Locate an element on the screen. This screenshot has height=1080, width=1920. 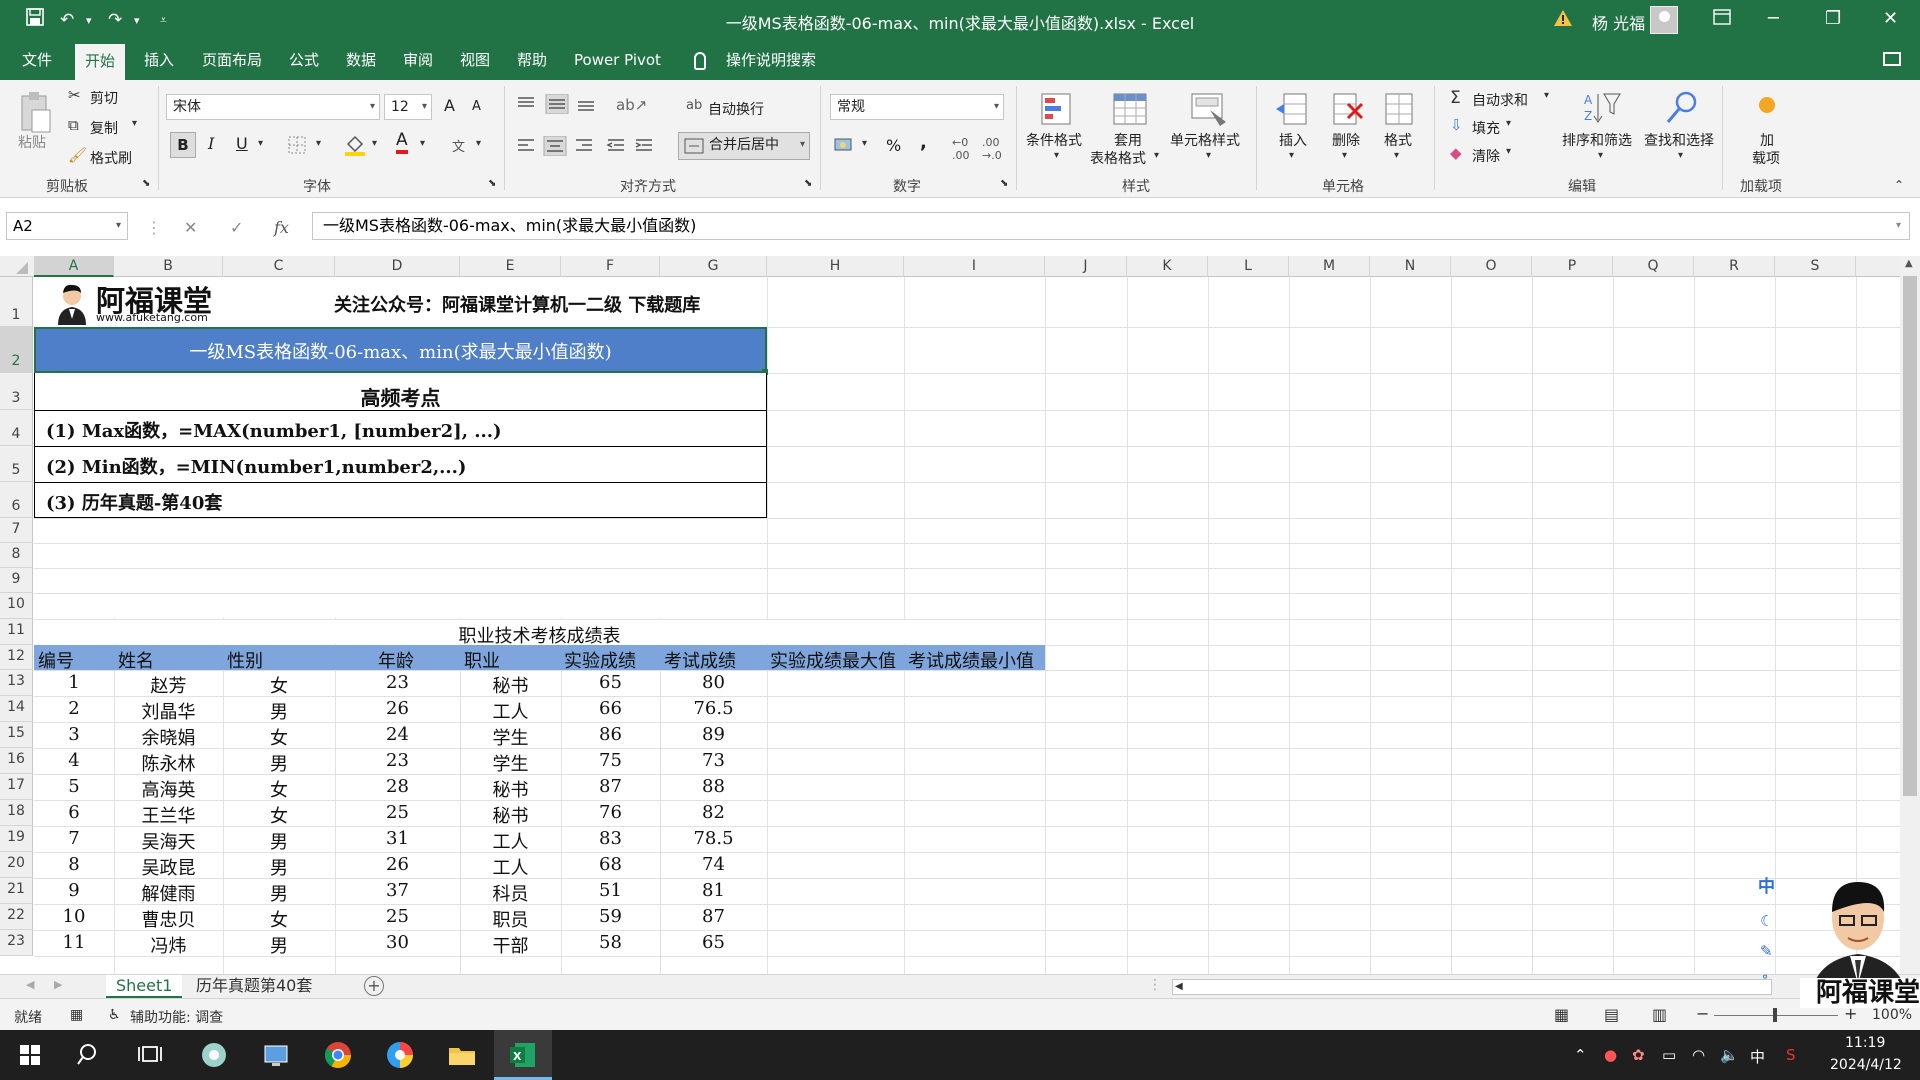
borders-dropdown-icon: ▾ is located at coordinates (318, 143).